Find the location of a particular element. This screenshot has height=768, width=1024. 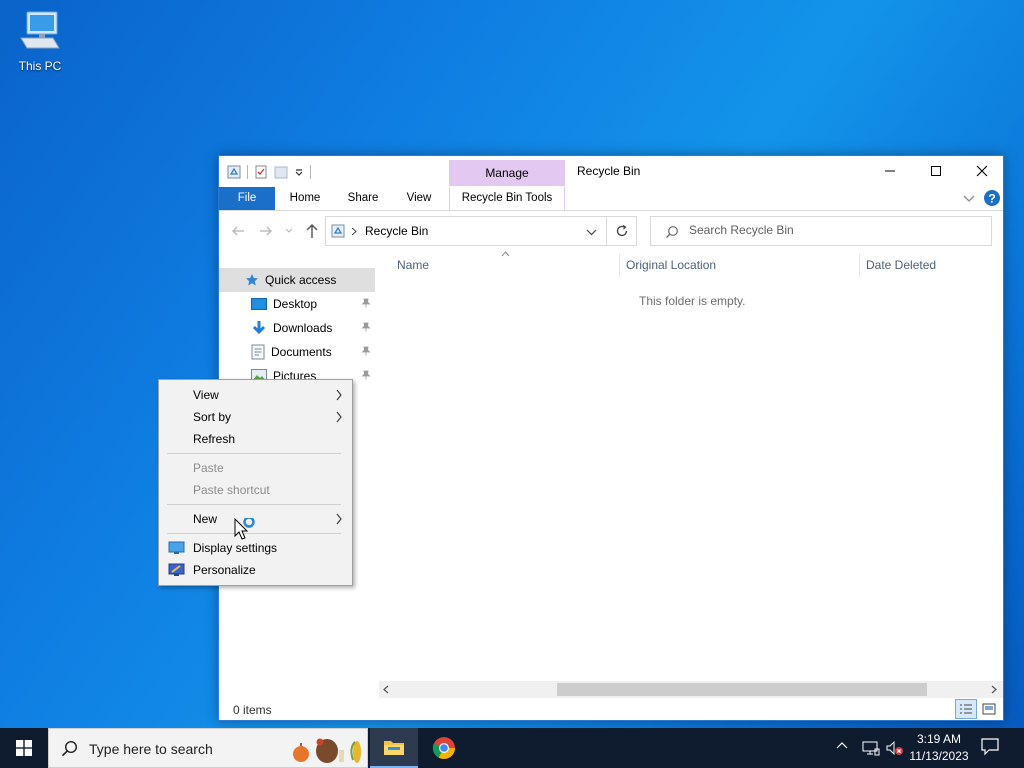

tab-file: File is located at coordinates (247, 198).